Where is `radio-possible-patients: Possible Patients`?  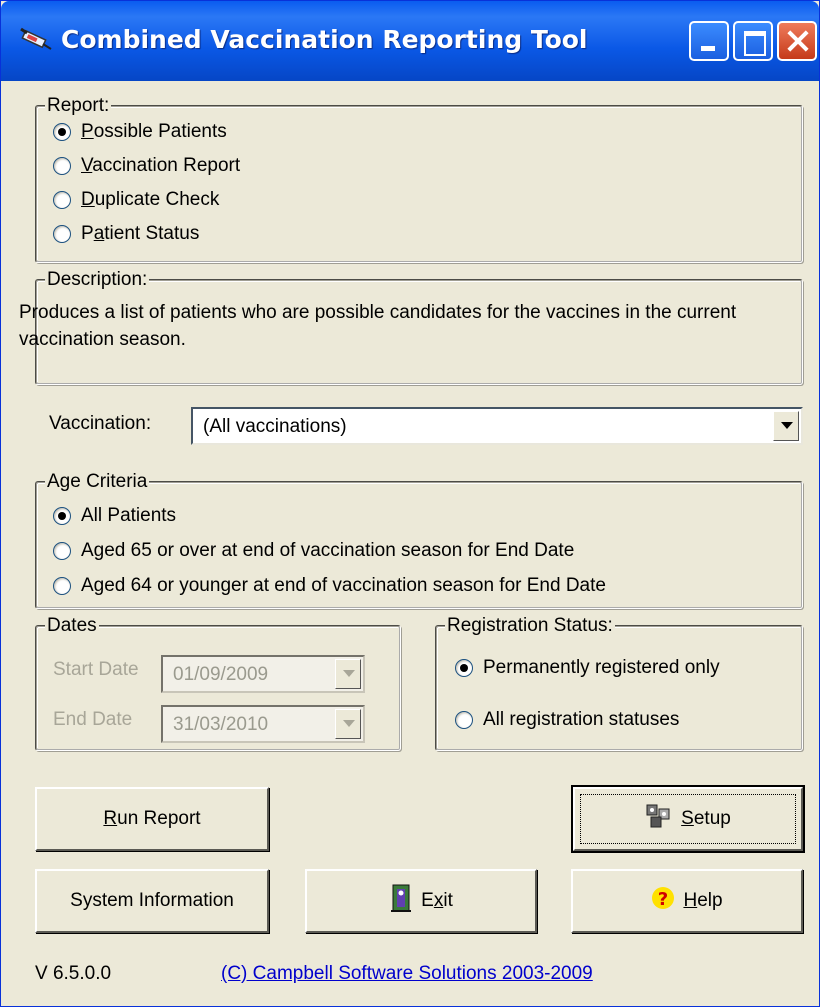 radio-possible-patients: Possible Patients is located at coordinates (140, 132).